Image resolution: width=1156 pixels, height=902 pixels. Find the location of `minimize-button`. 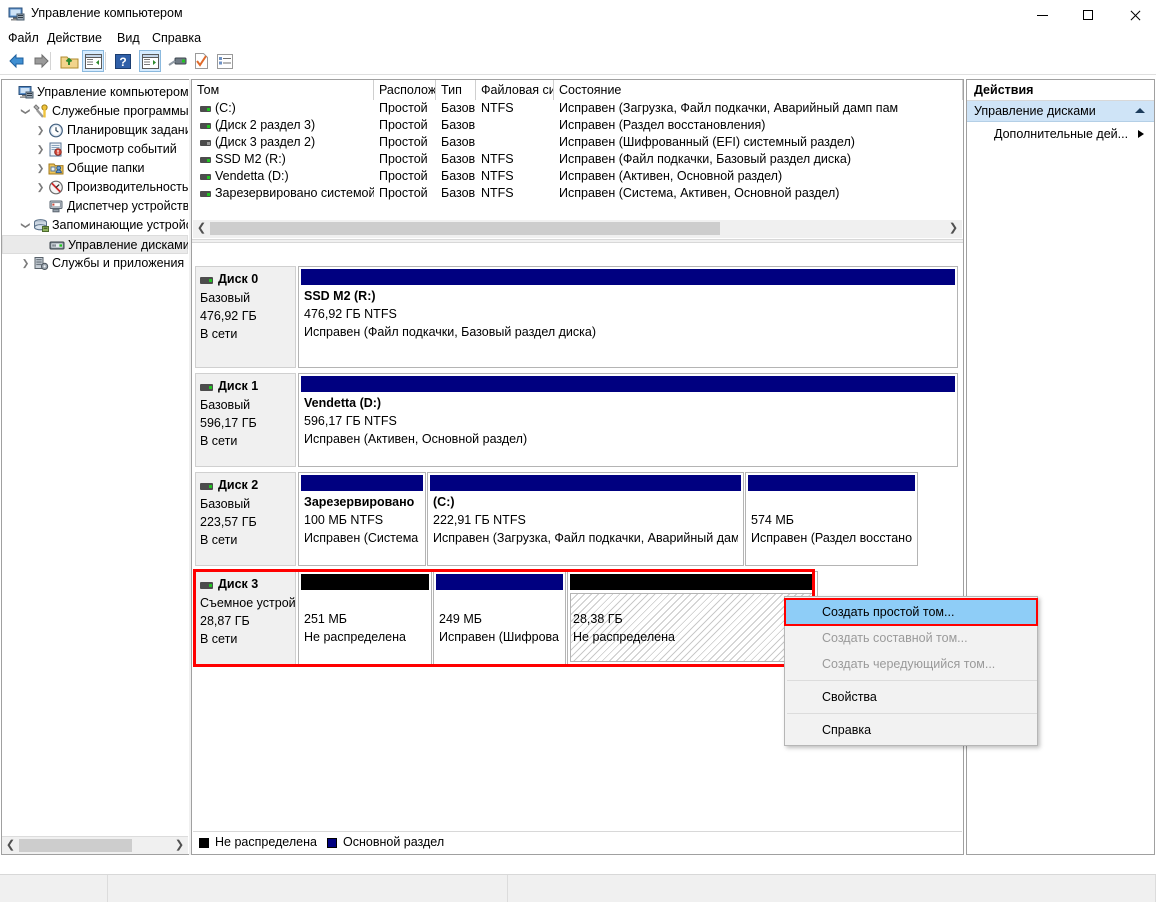

minimize-button is located at coordinates (1042, 15).